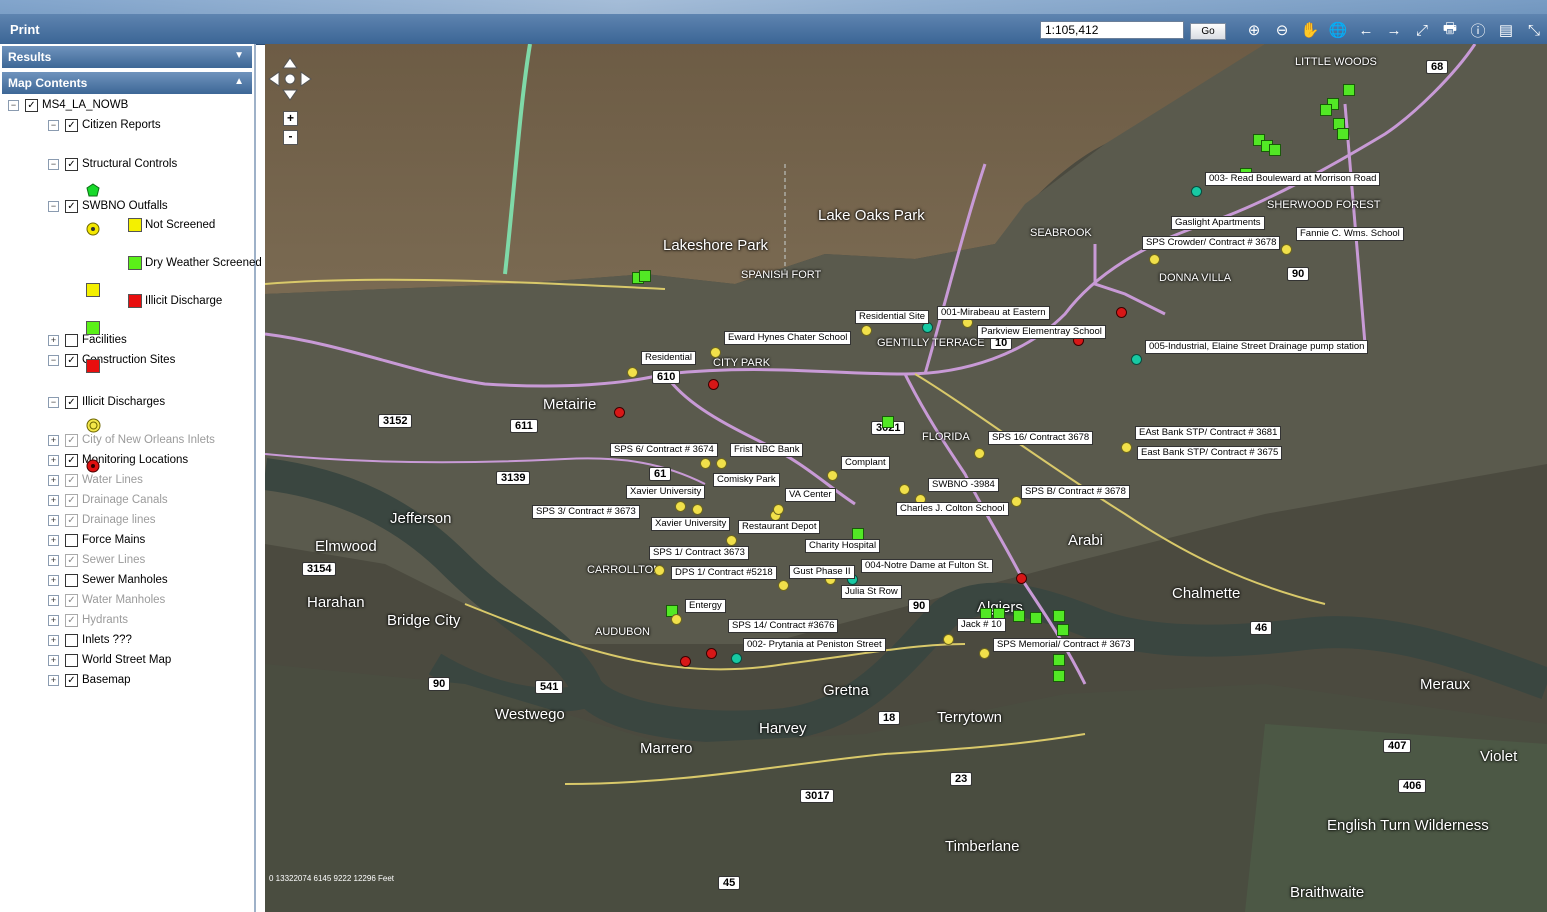 This screenshot has height=912, width=1547. Describe the element at coordinates (668, 358) in the screenshot. I see `feature-label: Residential` at that location.